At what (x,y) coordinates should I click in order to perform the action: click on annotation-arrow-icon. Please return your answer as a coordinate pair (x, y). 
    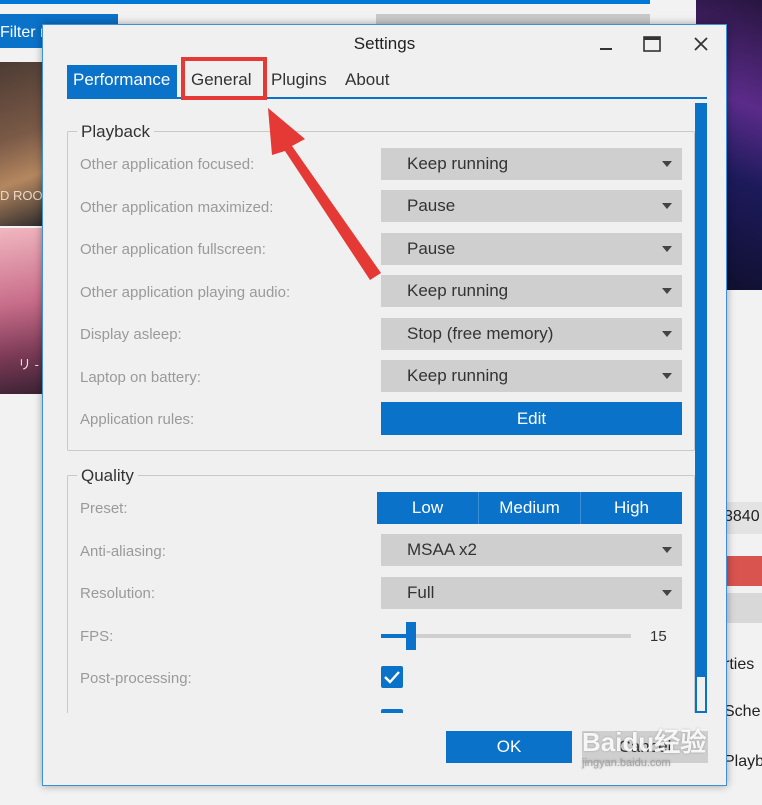
    Looking at the image, I should click on (324, 194).